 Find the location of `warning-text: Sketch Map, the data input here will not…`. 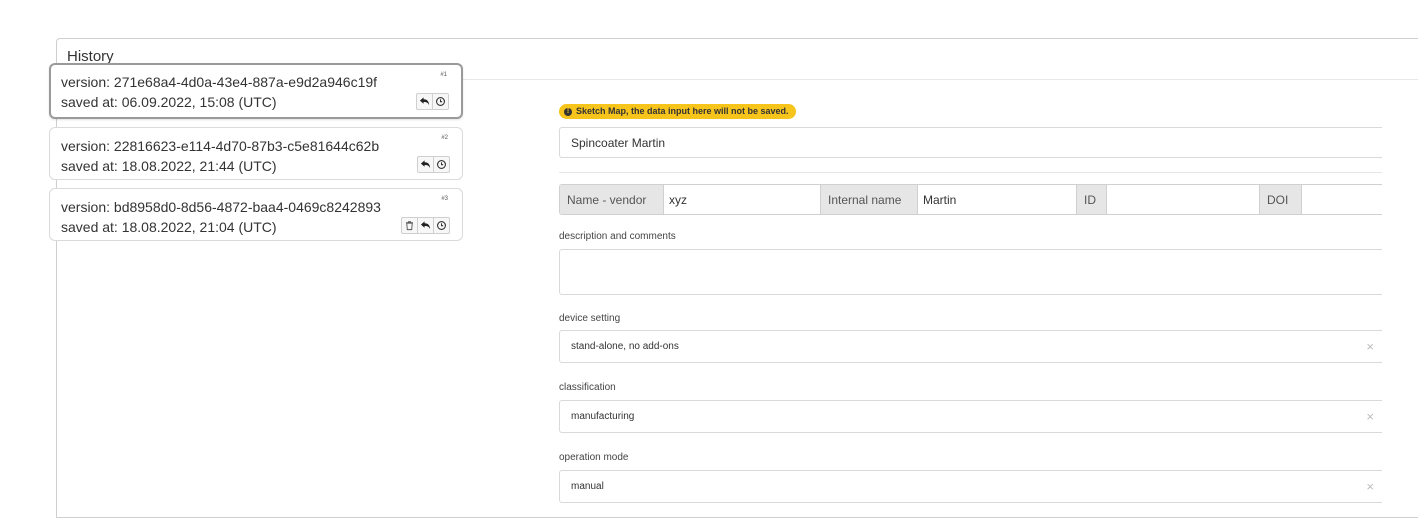

warning-text: Sketch Map, the data input here will not… is located at coordinates (682, 111).